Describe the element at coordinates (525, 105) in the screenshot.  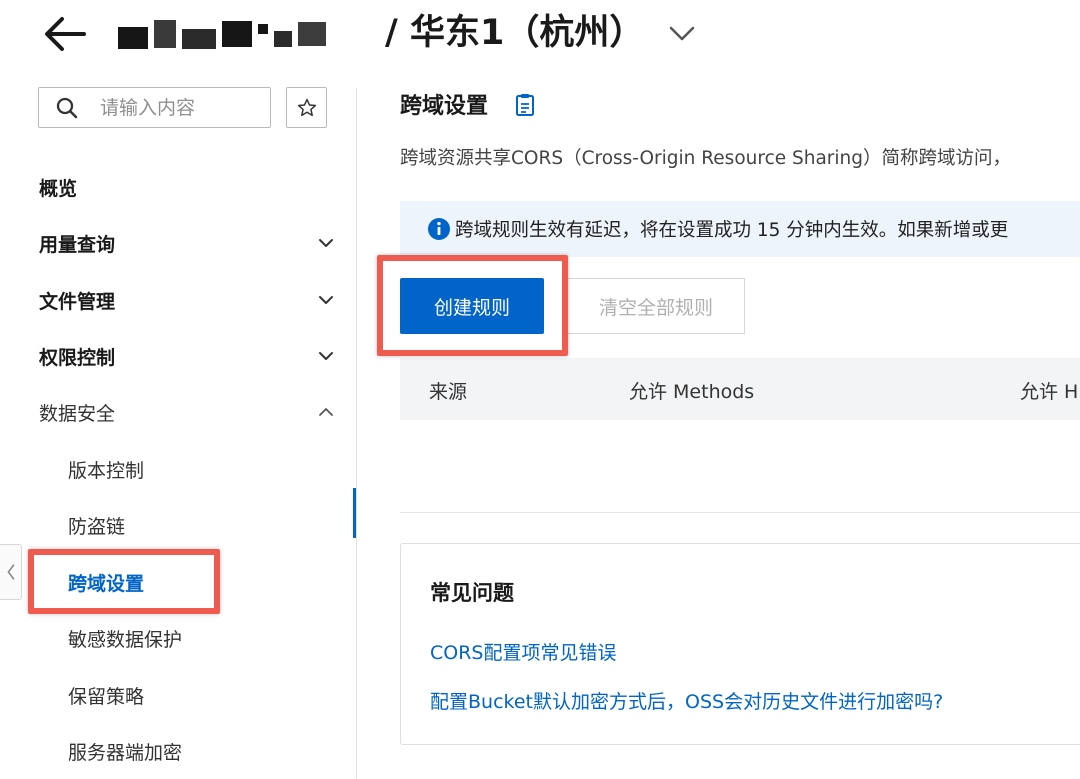
I see `document-icon` at that location.